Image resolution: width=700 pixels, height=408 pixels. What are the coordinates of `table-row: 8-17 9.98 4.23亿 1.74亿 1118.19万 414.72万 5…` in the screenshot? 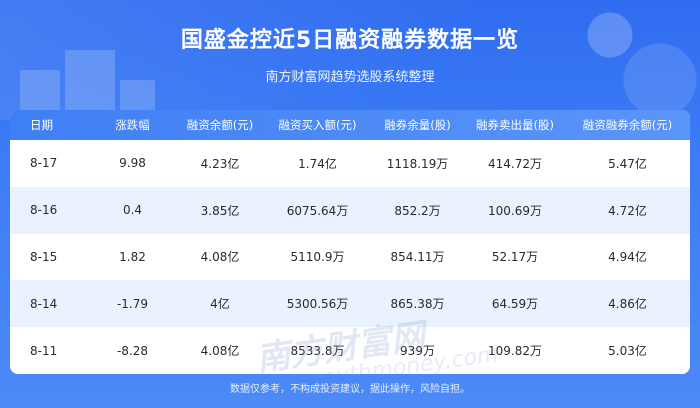 It's located at (350, 163).